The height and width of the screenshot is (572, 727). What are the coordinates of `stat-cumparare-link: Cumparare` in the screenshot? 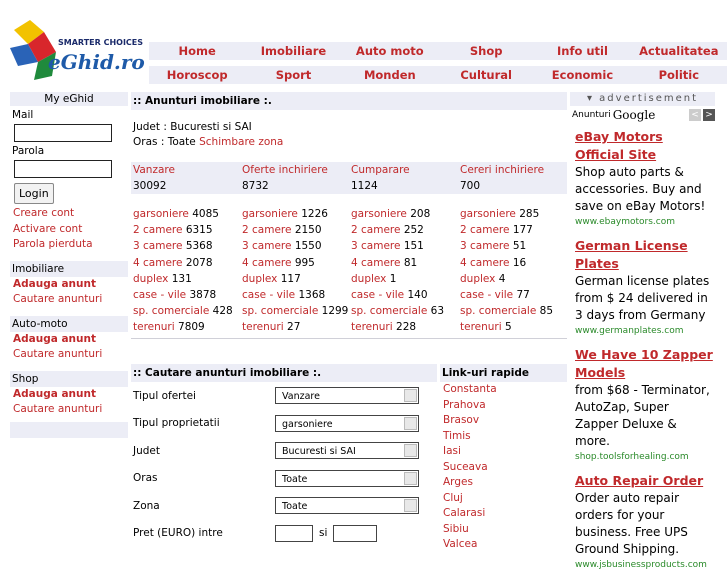 It's located at (380, 170).